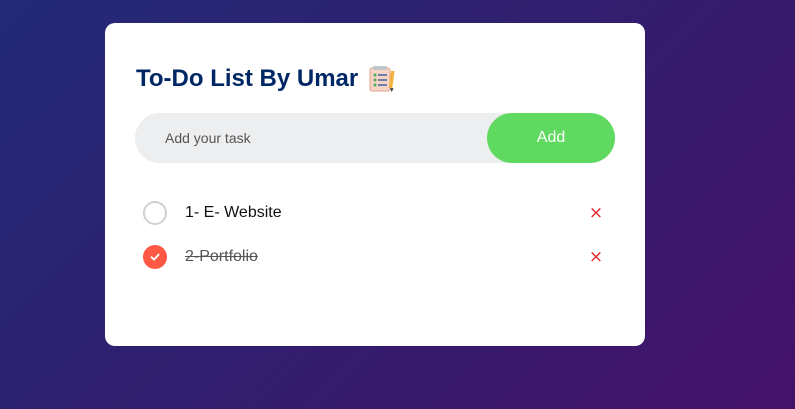 The image size is (795, 409). Describe the element at coordinates (155, 213) in the screenshot. I see `checkbox-icon` at that location.